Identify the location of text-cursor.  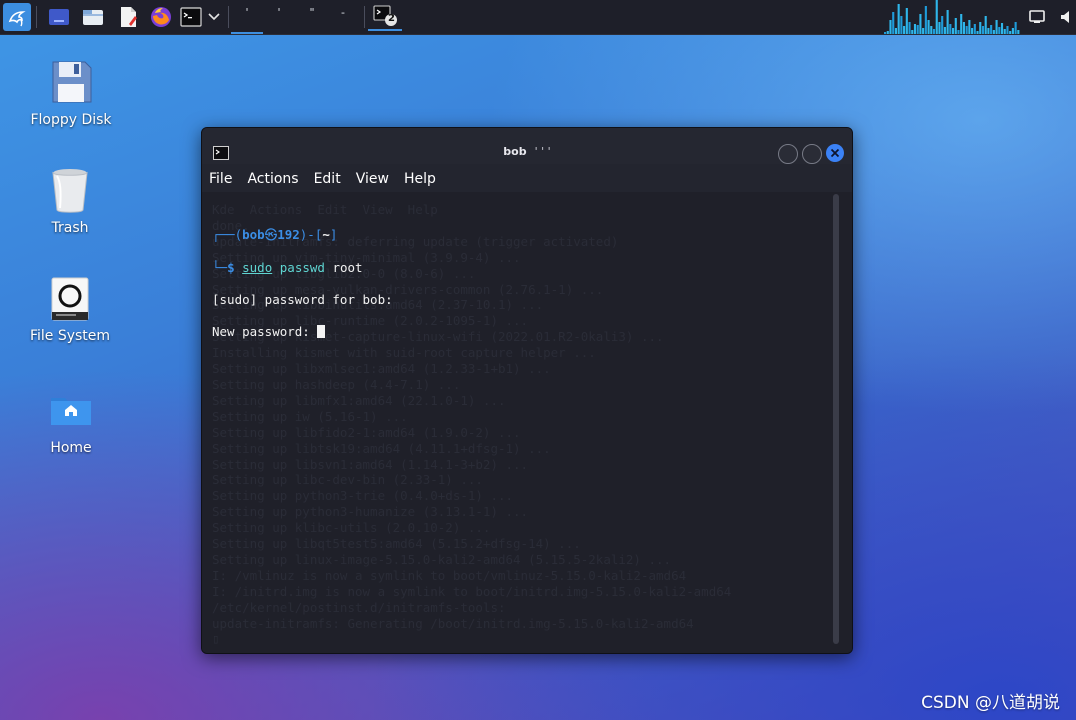
(321, 332).